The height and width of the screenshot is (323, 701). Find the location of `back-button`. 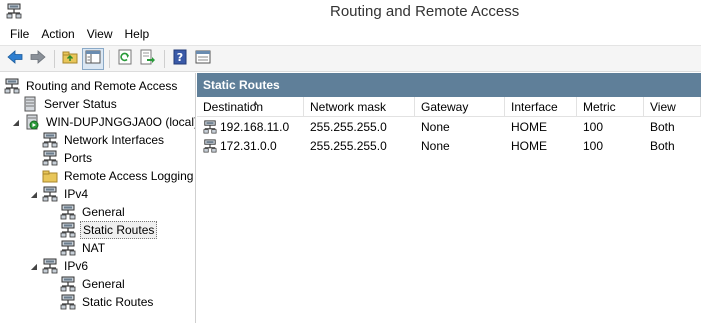

back-button is located at coordinates (15, 59).